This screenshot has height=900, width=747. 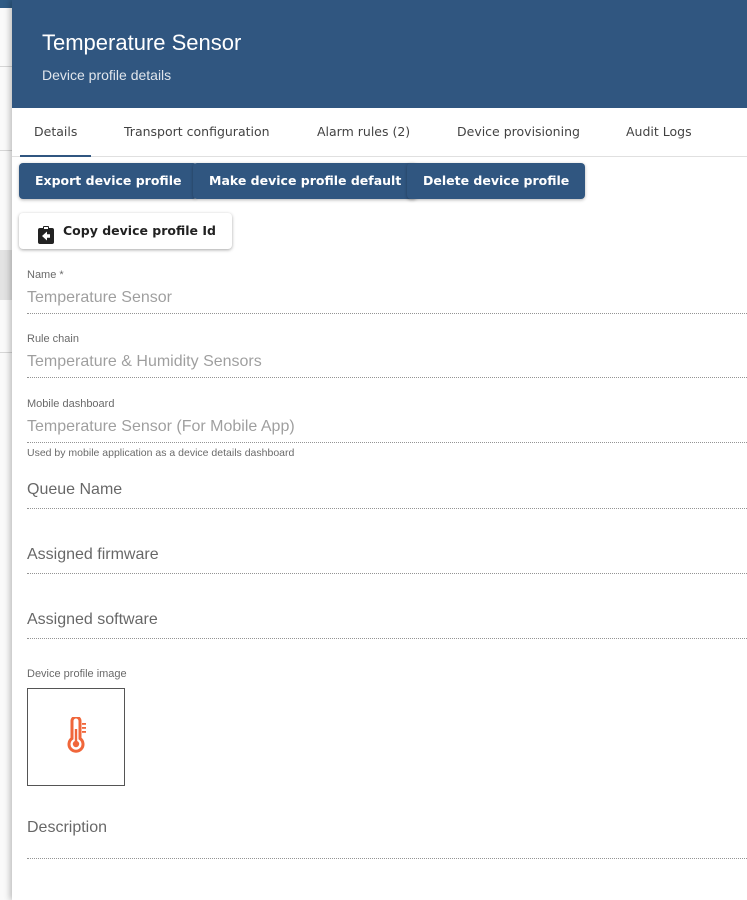 I want to click on profile-image-label: Device profile image, so click(x=77, y=674).